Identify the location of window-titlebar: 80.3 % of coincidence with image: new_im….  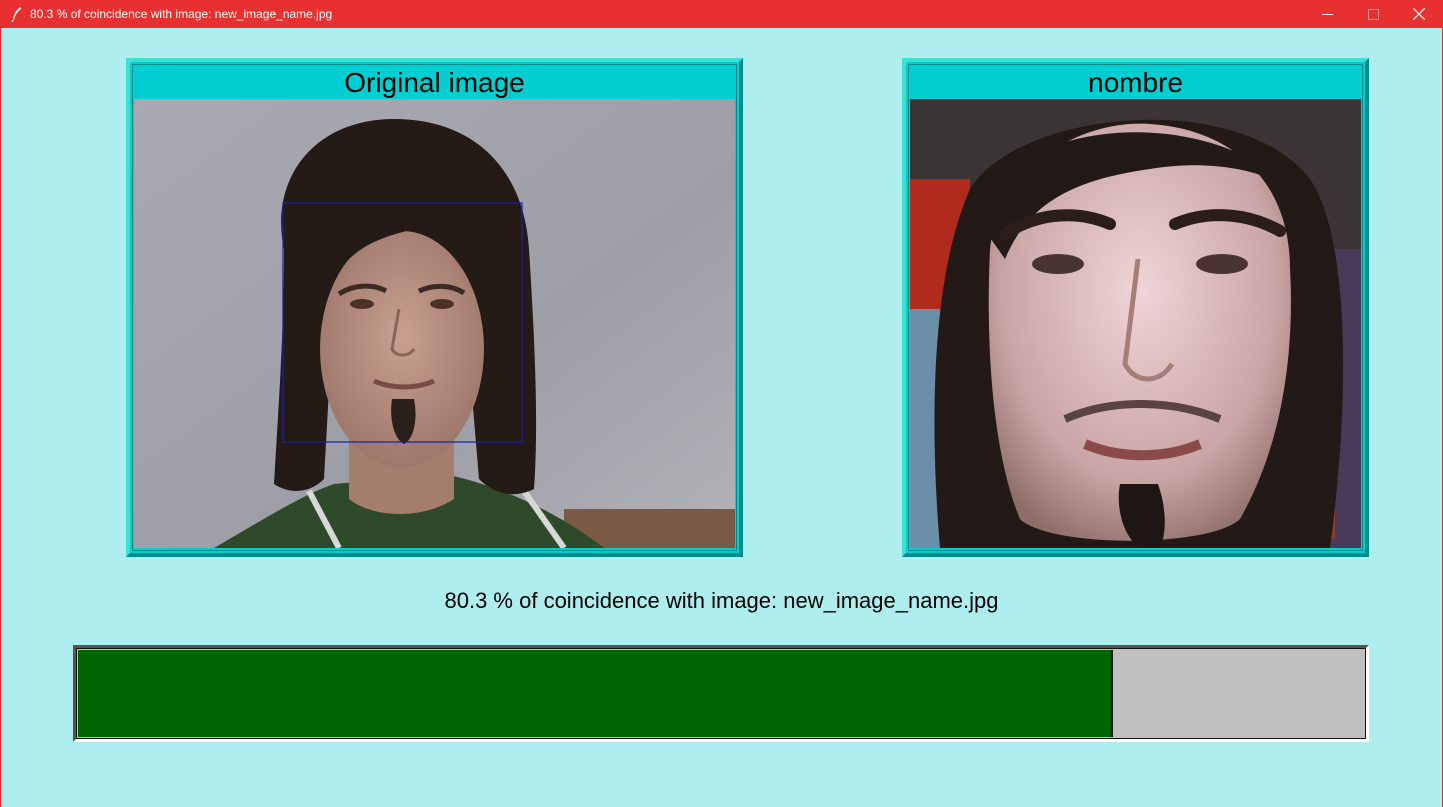
(721, 14).